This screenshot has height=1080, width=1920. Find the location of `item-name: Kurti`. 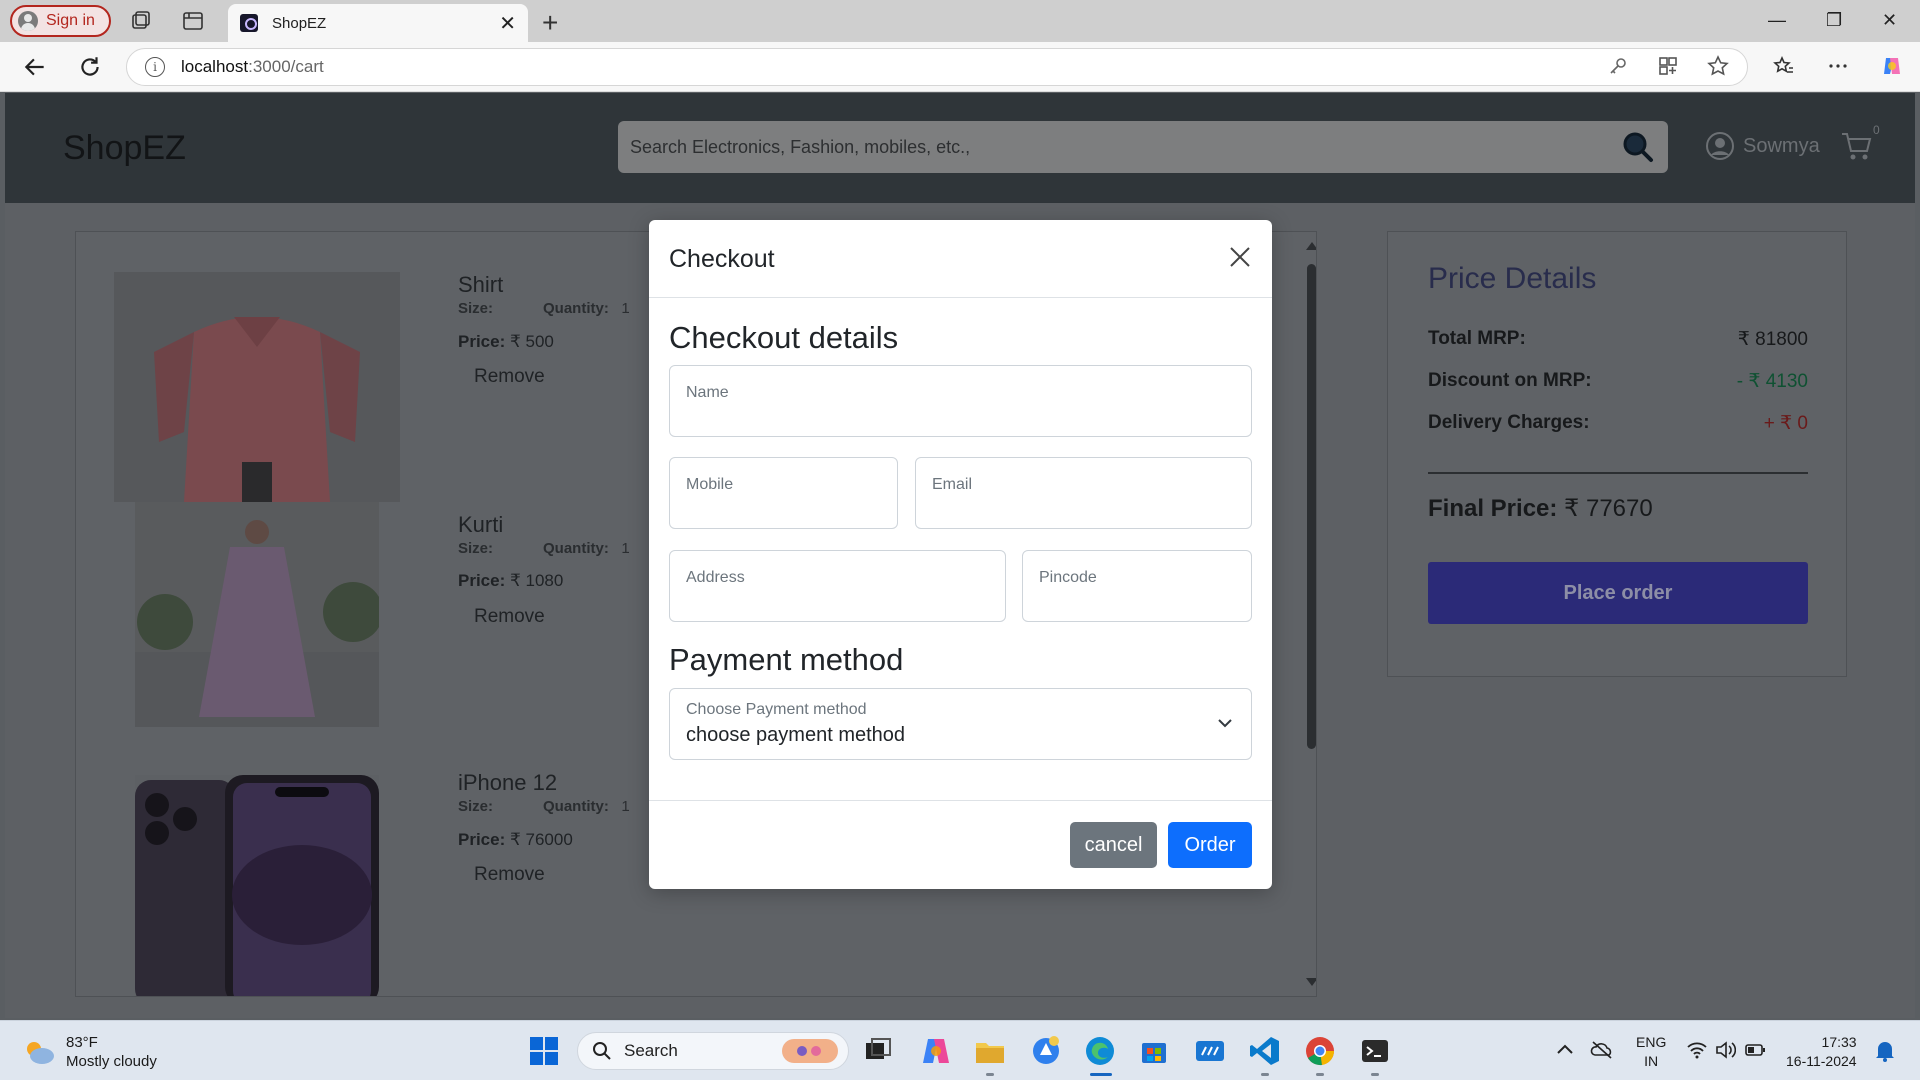

item-name: Kurti is located at coordinates (480, 525).